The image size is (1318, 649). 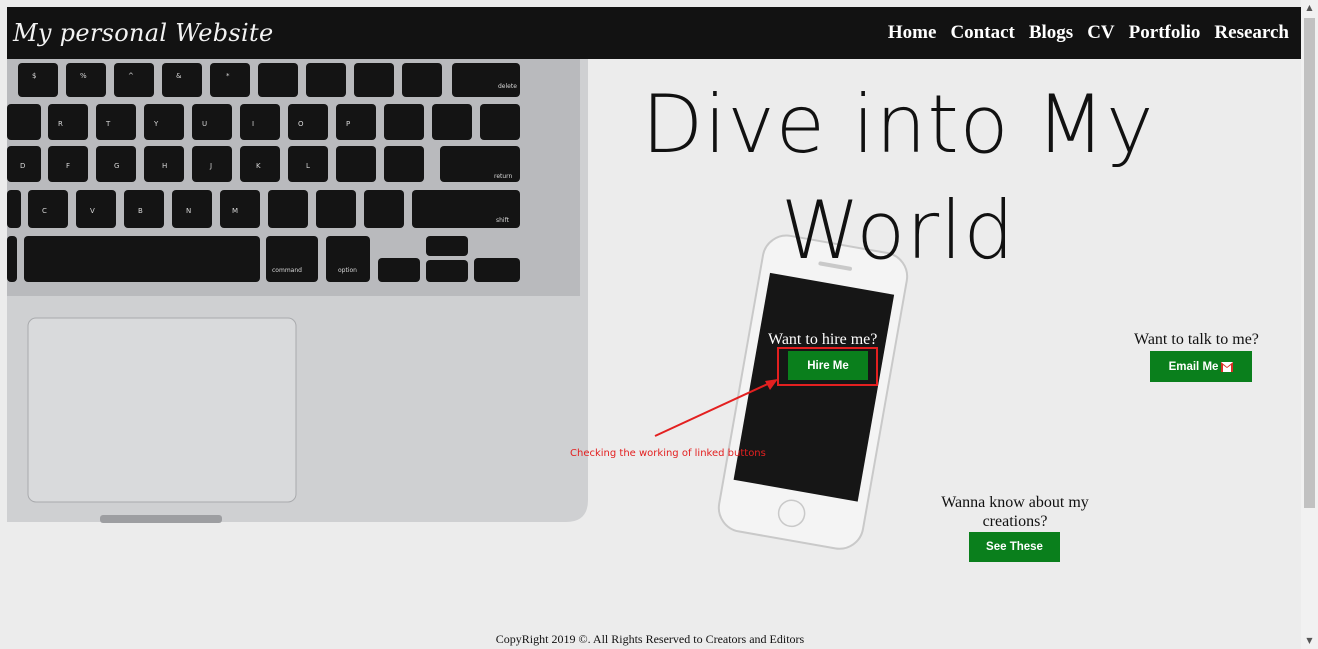 What do you see at coordinates (92, 211) in the screenshot?
I see `svg-text: V` at bounding box center [92, 211].